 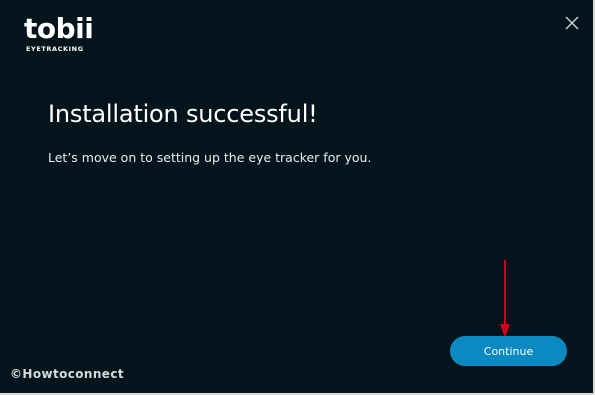 What do you see at coordinates (183, 114) in the screenshot?
I see `page-title: Installation successful!` at bounding box center [183, 114].